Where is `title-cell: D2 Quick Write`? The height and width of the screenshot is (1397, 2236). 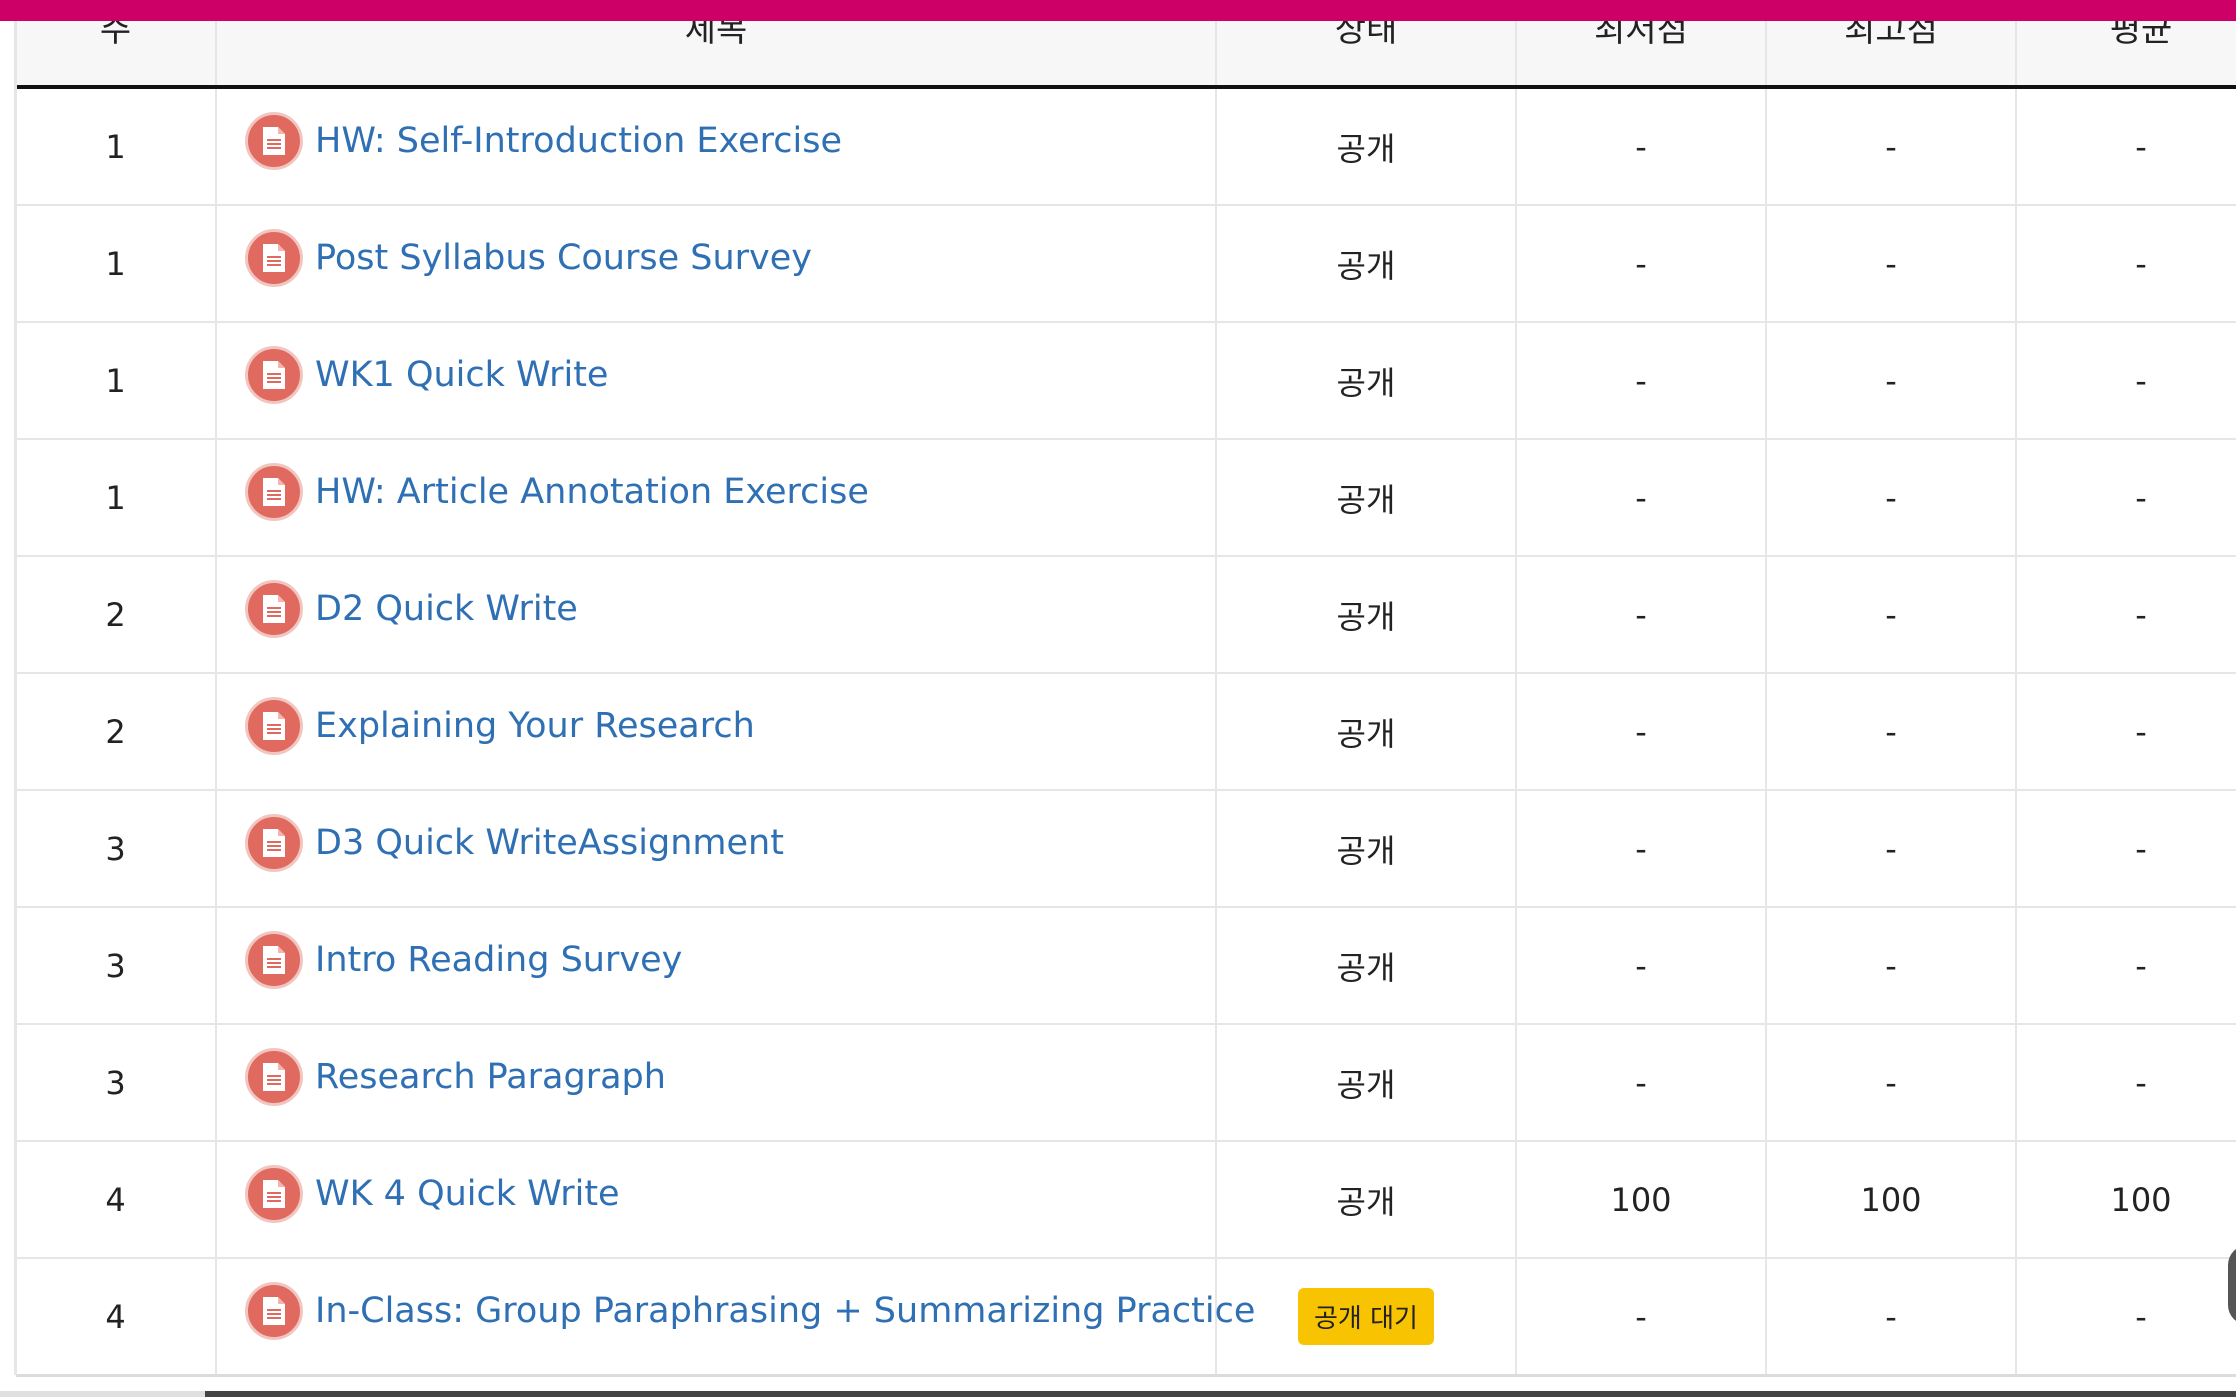 title-cell: D2 Quick Write is located at coordinates (716, 615).